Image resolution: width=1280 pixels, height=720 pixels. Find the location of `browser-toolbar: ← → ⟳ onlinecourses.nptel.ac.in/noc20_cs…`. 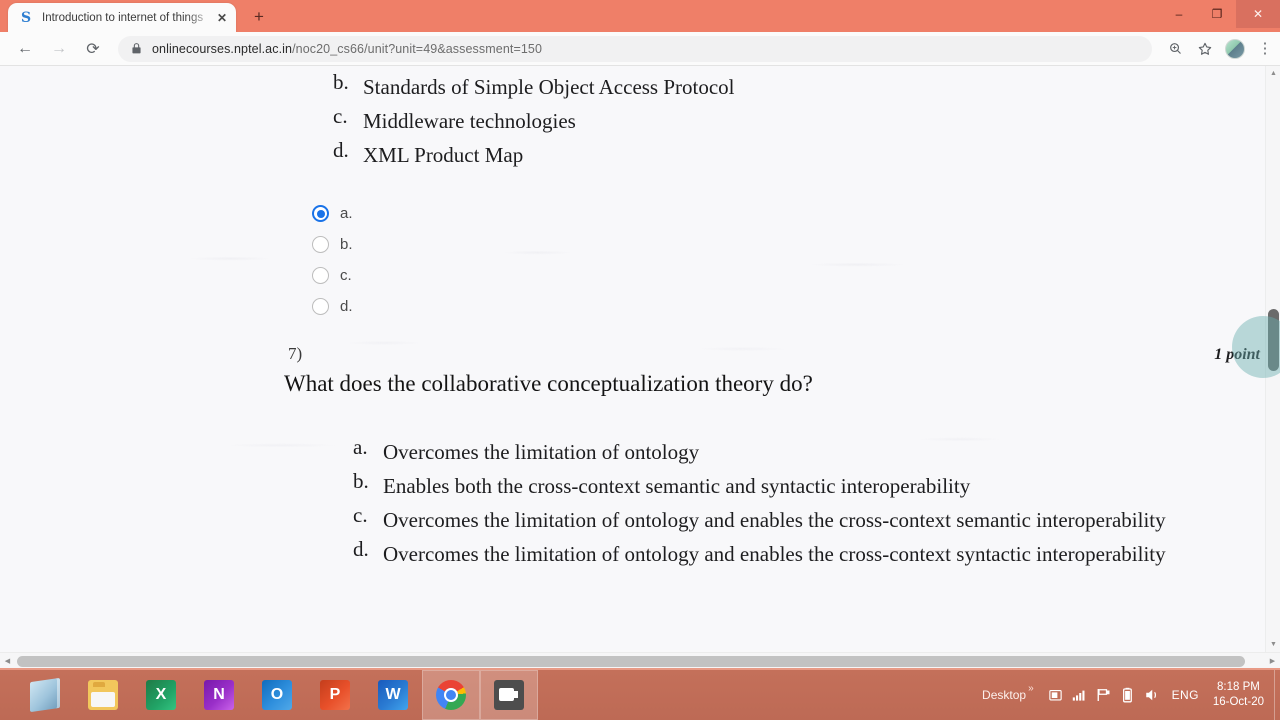

browser-toolbar: ← → ⟳ onlinecourses.nptel.ac.in/noc20_cs… is located at coordinates (640, 49).